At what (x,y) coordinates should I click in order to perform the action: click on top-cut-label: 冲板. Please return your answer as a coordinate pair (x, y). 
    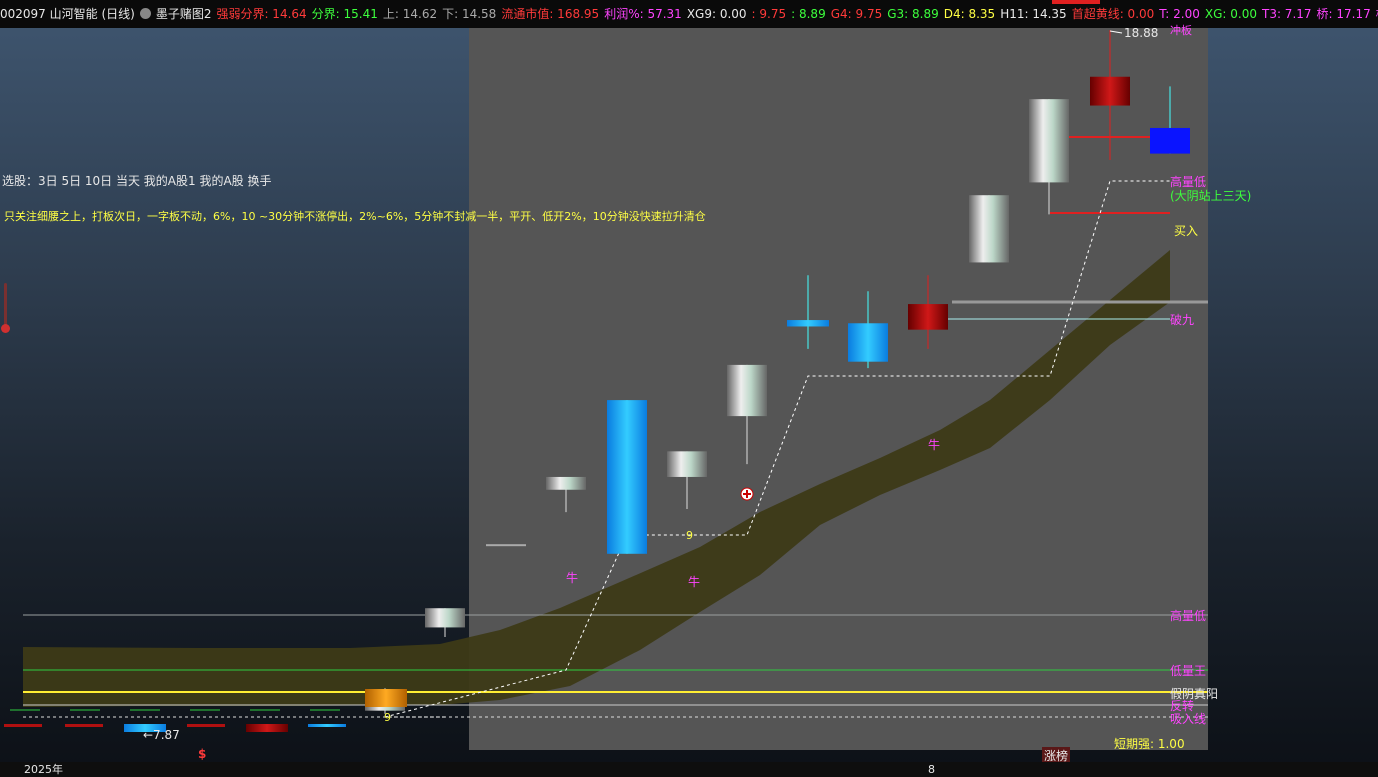
    Looking at the image, I should click on (1181, 30).